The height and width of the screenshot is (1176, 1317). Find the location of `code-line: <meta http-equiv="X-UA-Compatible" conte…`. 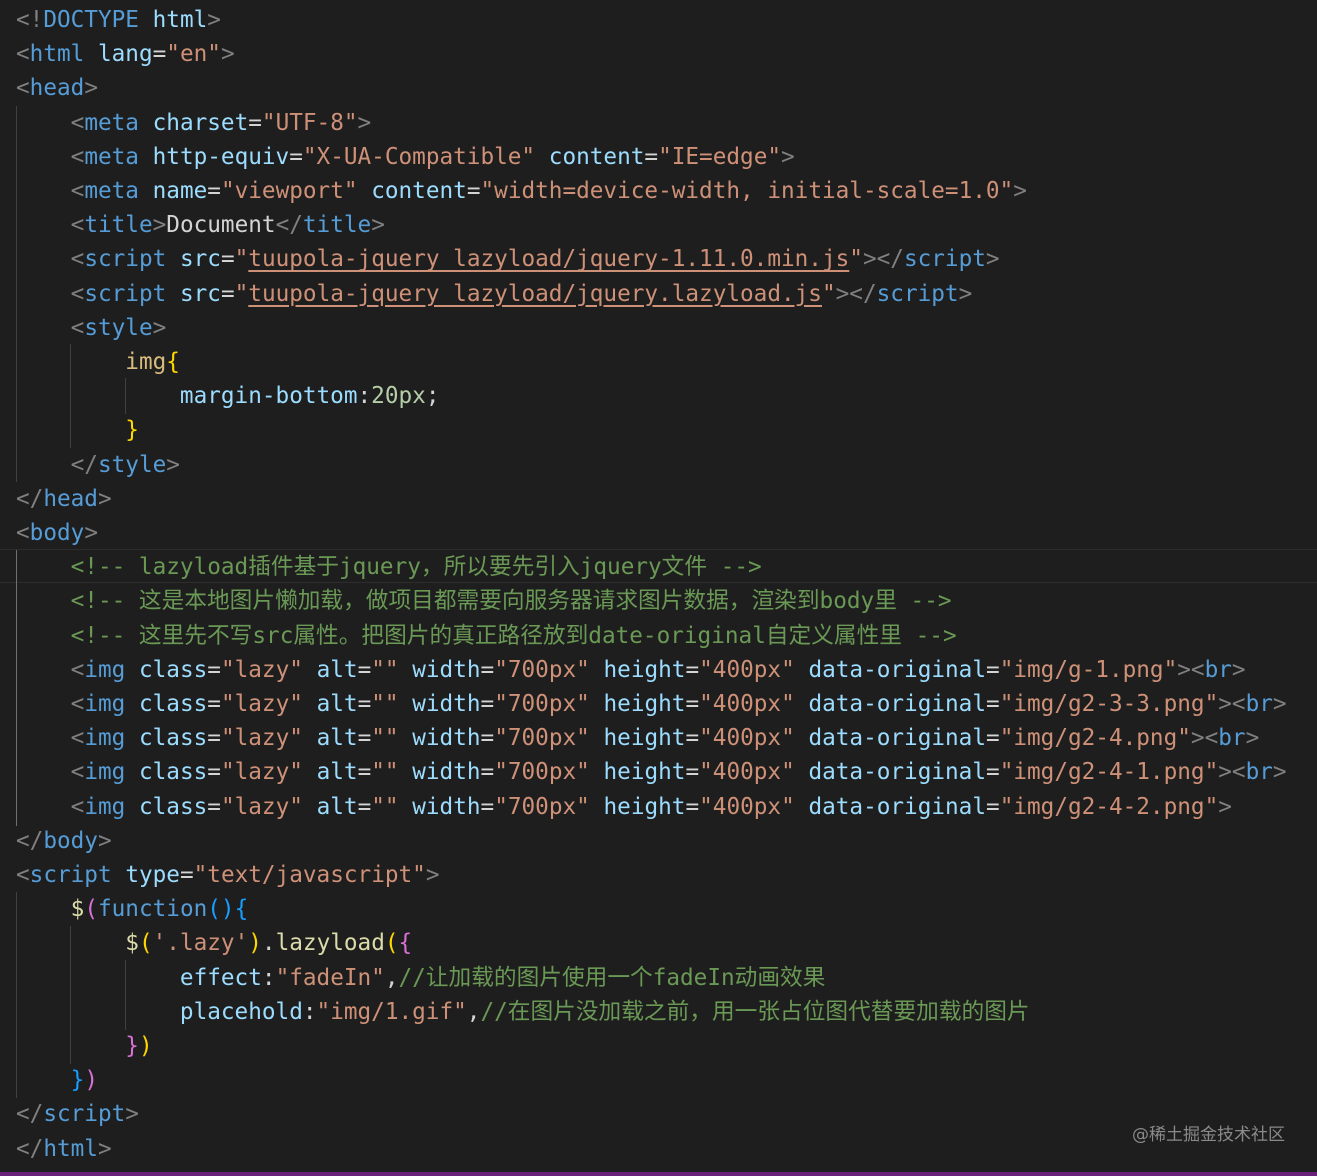

code-line: <meta http-equiv="X-UA-Compatible" conte… is located at coordinates (405, 157).